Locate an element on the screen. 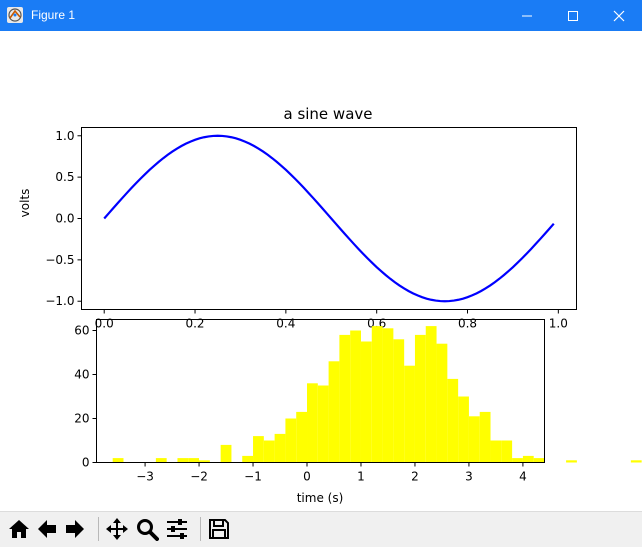 This screenshot has width=642, height=547. maximize-icon is located at coordinates (573, 15).